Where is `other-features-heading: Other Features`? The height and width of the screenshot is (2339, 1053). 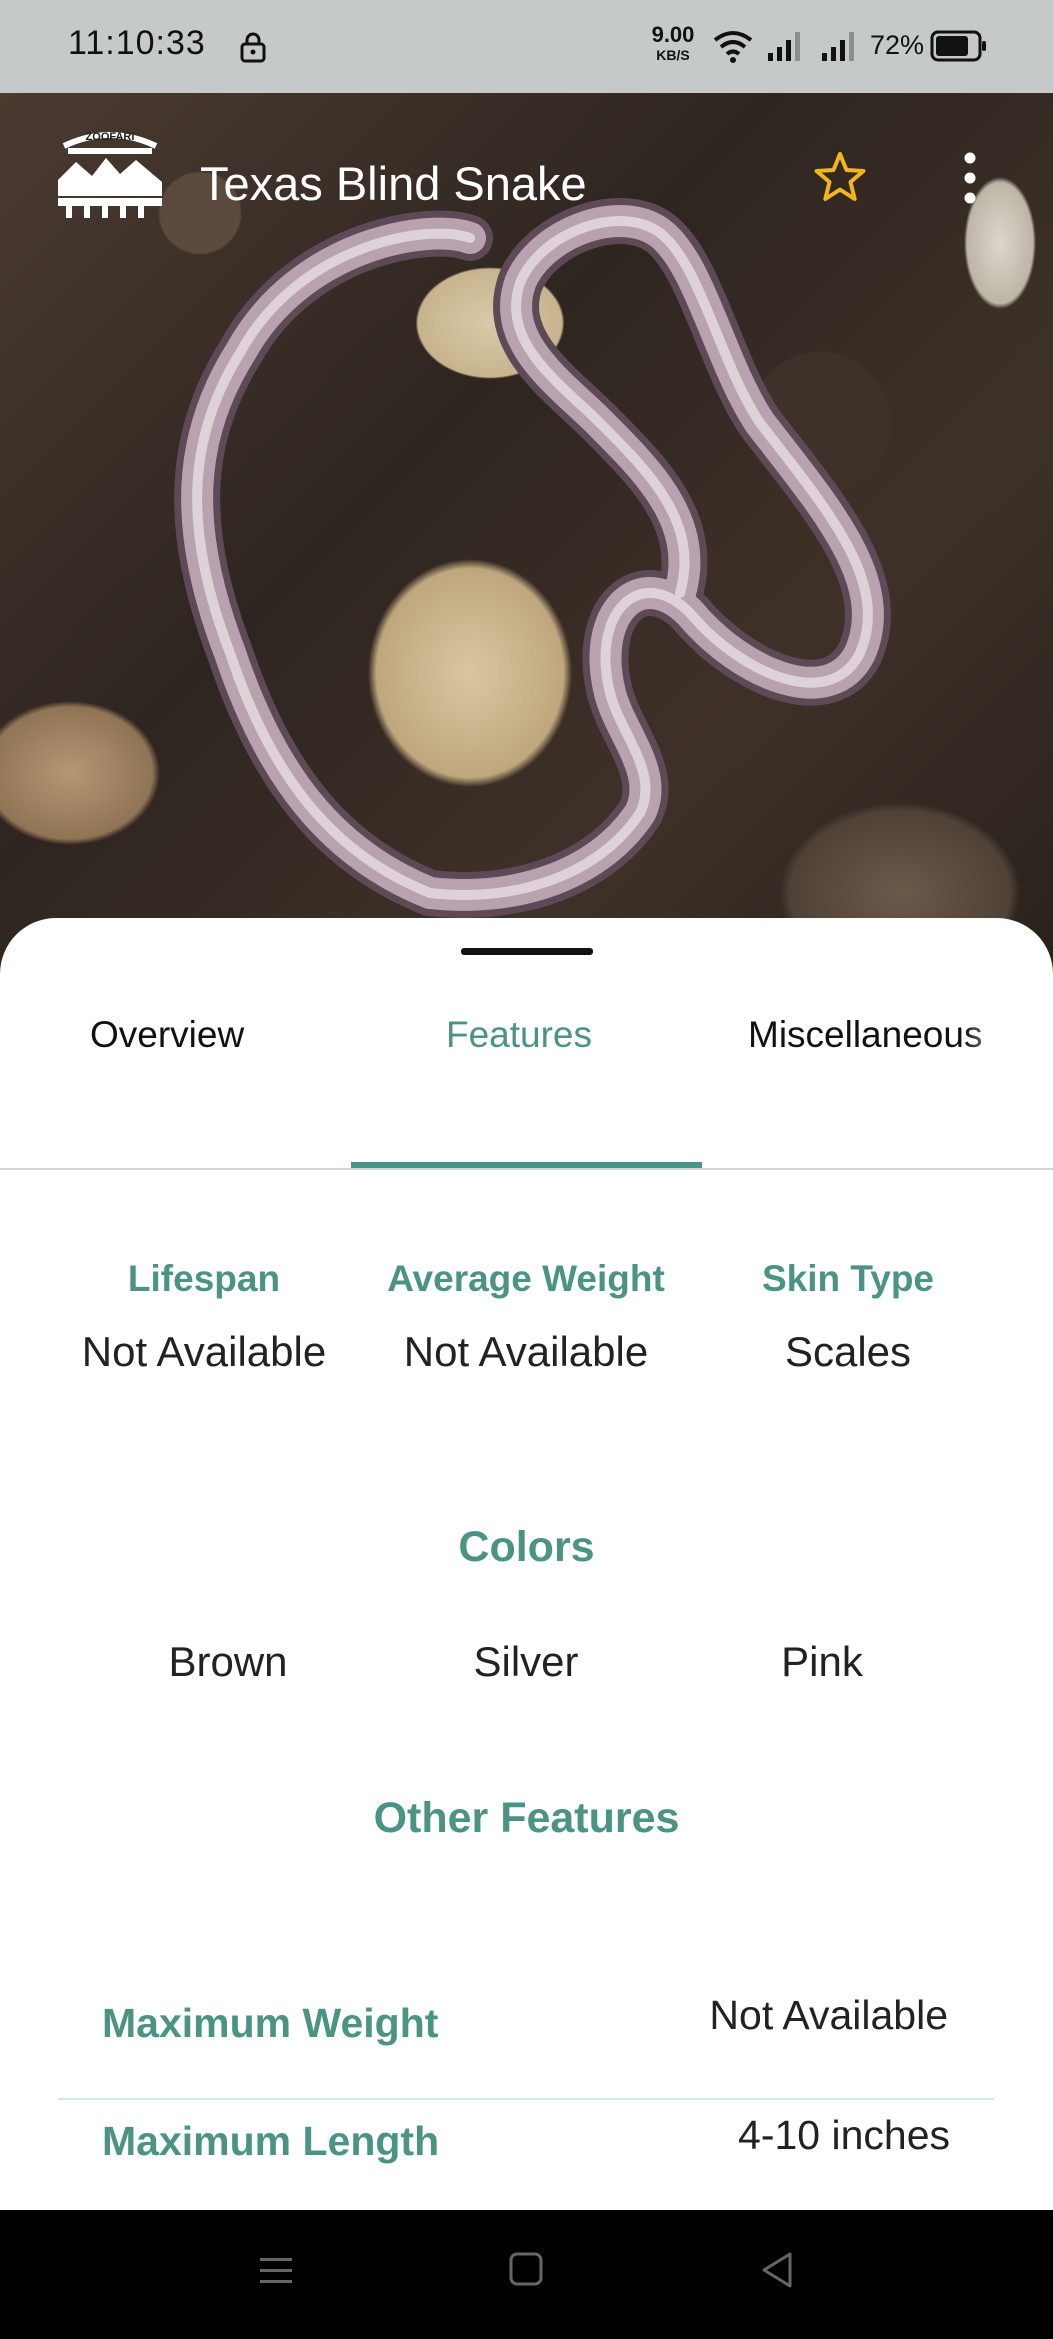
other-features-heading: Other Features is located at coordinates (526, 1818).